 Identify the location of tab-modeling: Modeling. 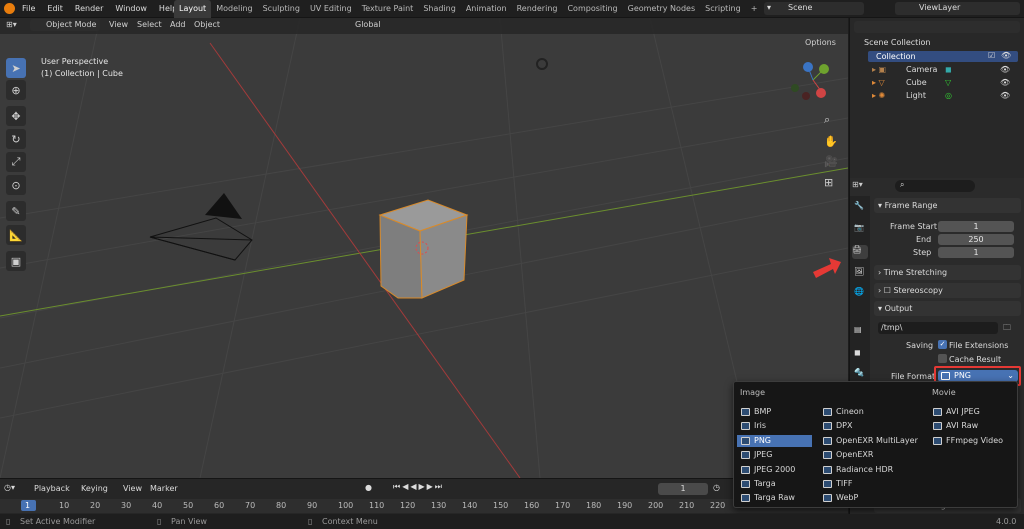
(234, 9).